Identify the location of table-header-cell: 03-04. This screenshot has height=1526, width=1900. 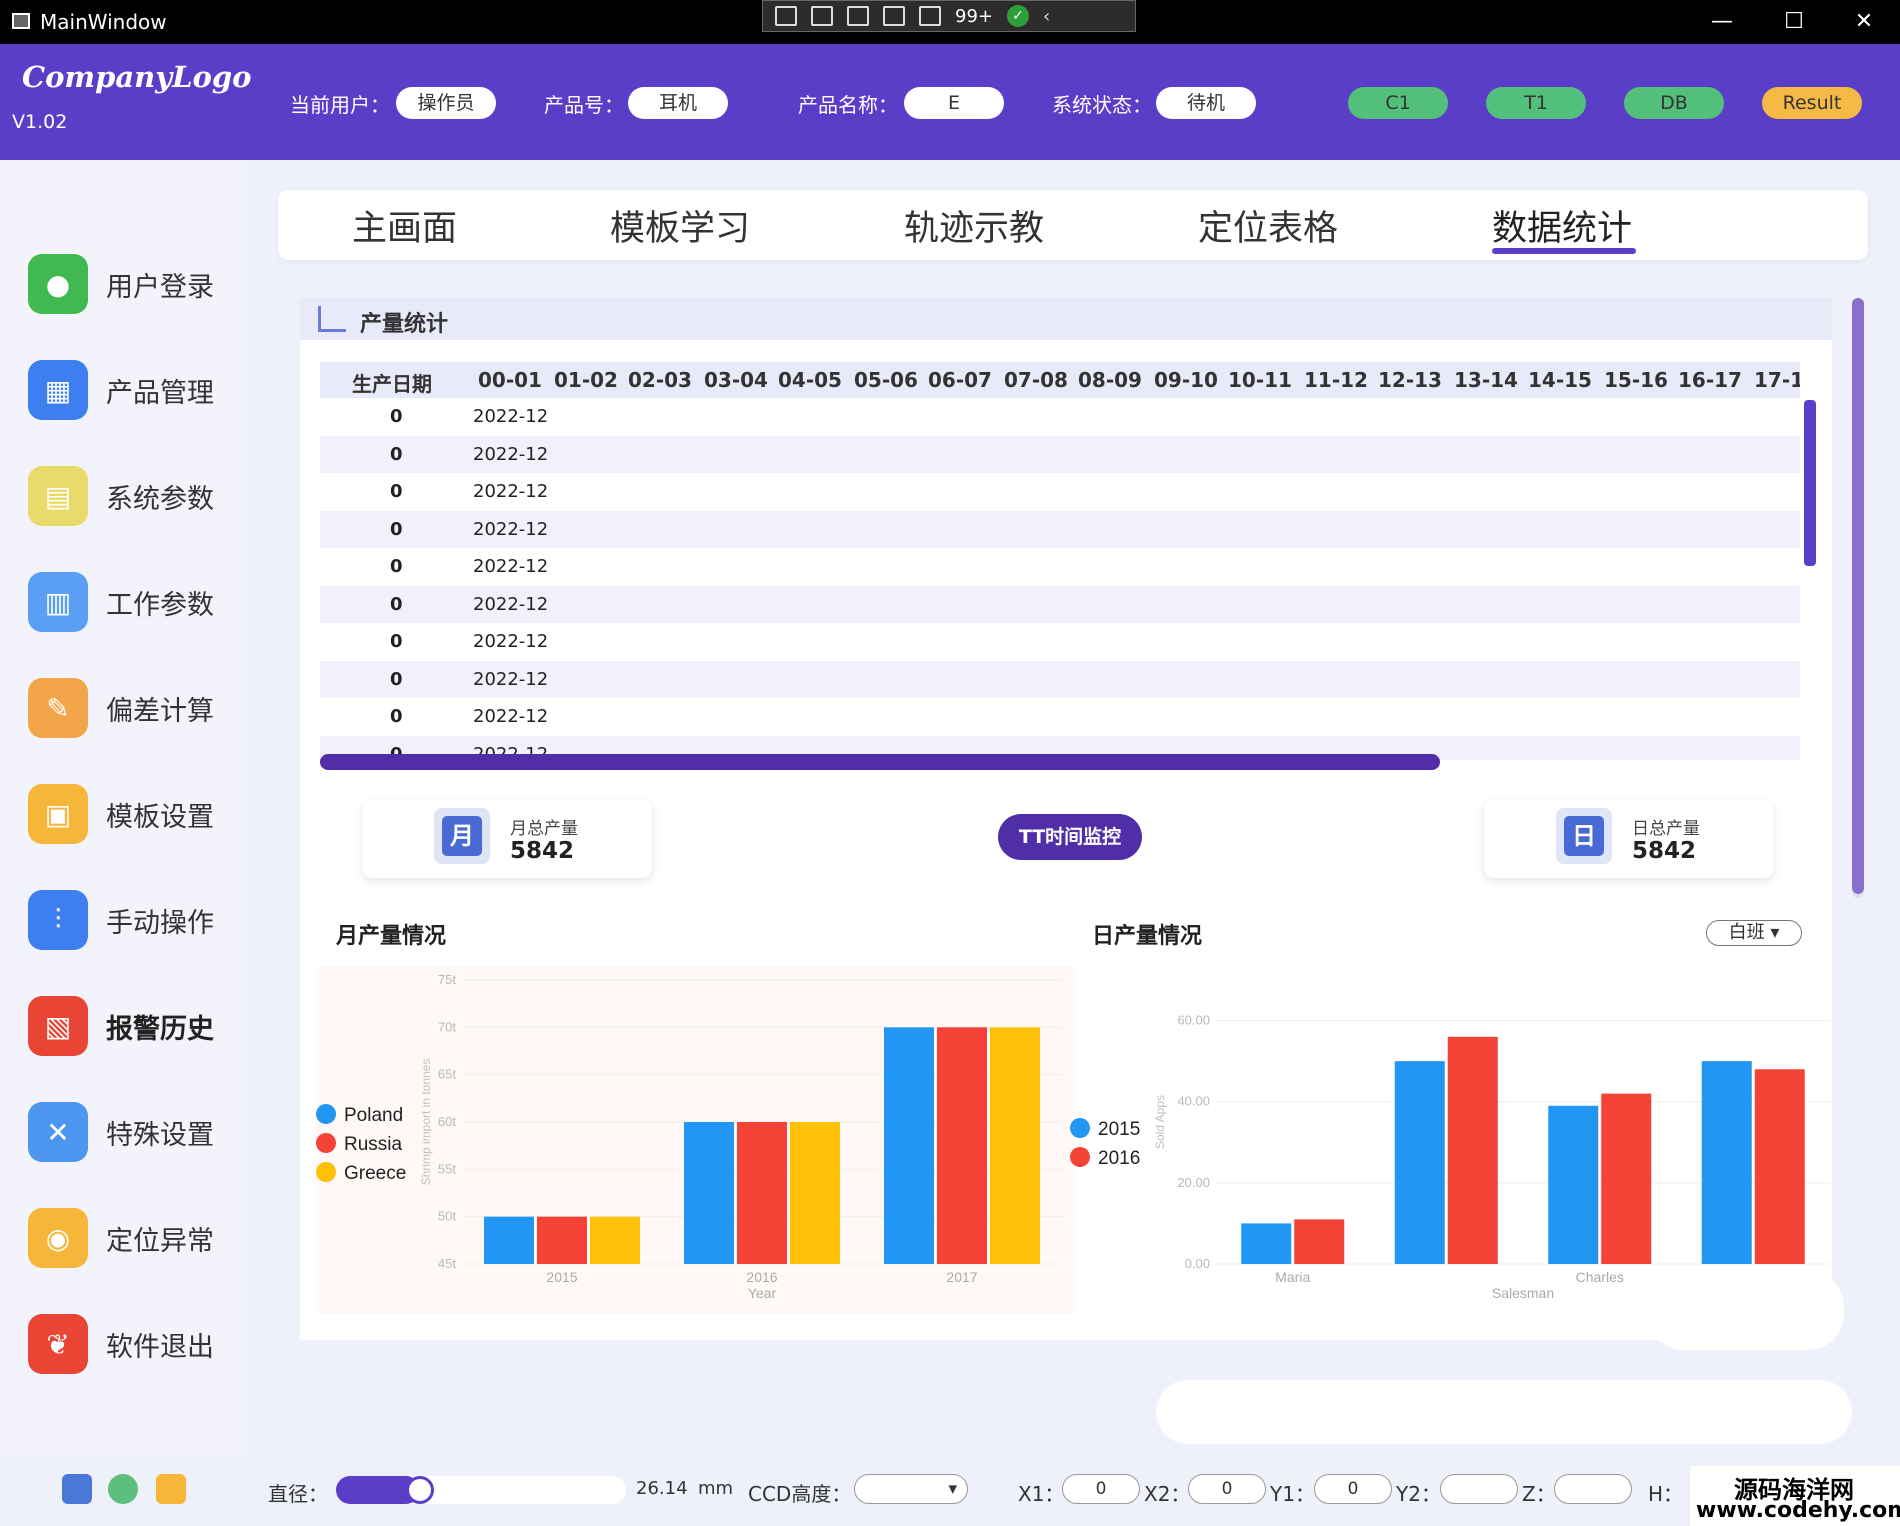
(736, 380).